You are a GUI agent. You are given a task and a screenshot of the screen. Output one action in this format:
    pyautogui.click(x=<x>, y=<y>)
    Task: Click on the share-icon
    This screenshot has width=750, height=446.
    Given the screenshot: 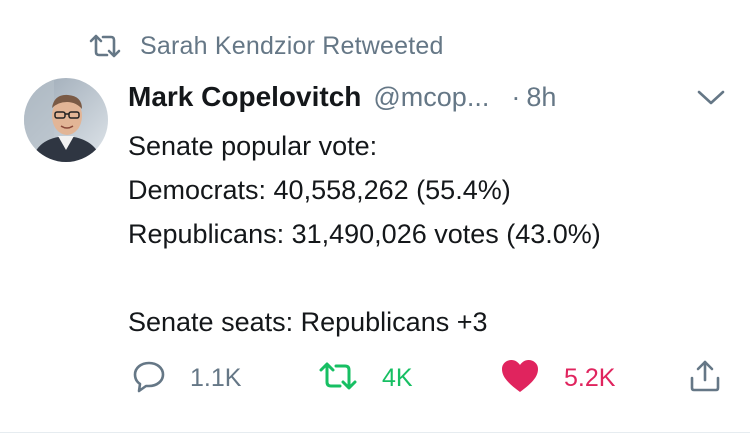 What is the action you would take?
    pyautogui.click(x=705, y=378)
    